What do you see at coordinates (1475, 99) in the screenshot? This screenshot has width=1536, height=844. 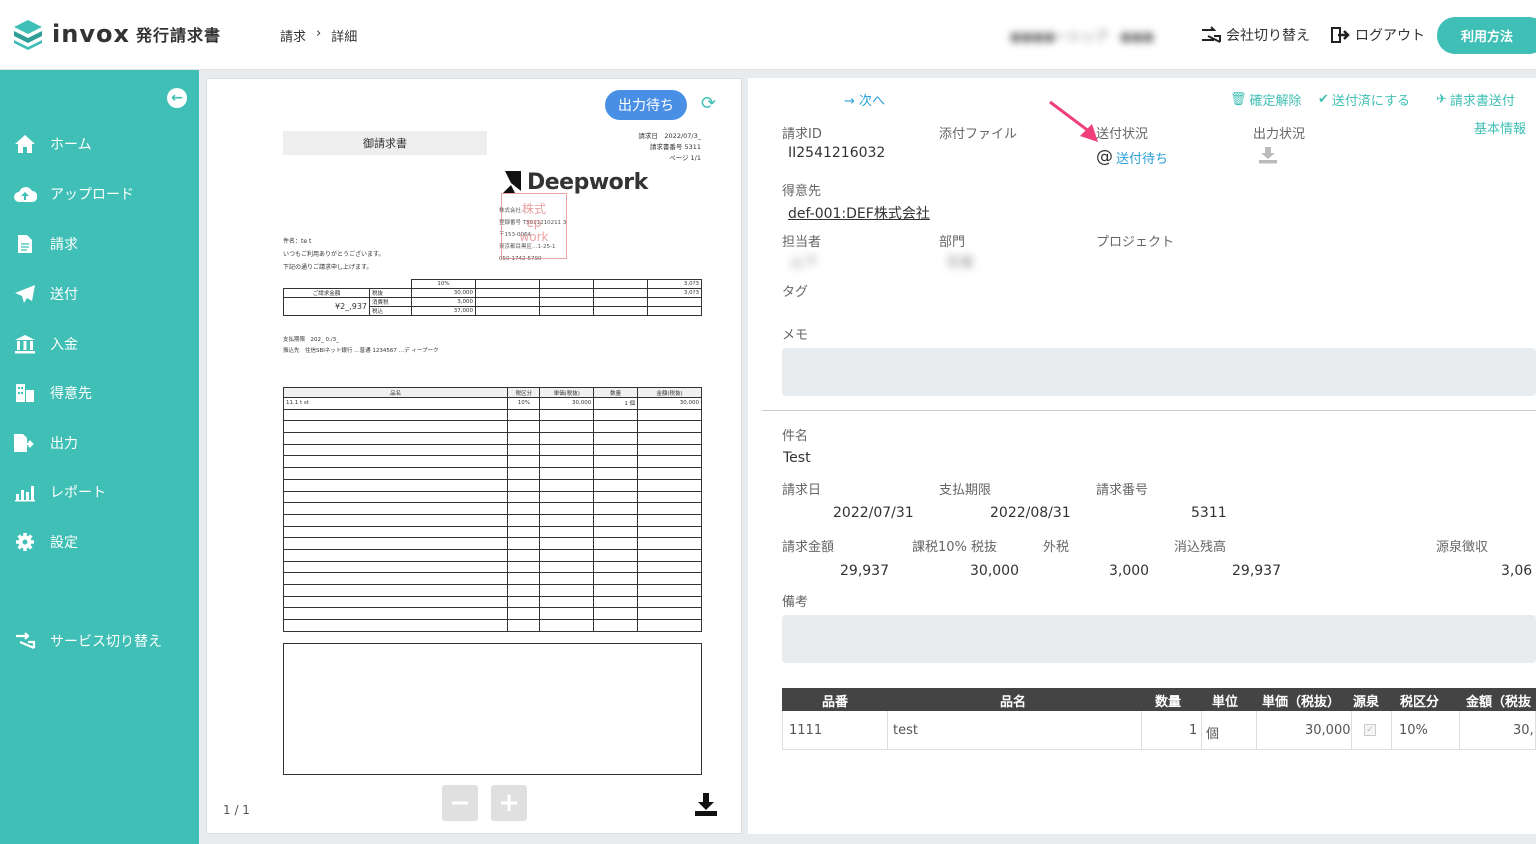 I see `send-invoice-button: ✈ 請求書送付` at bounding box center [1475, 99].